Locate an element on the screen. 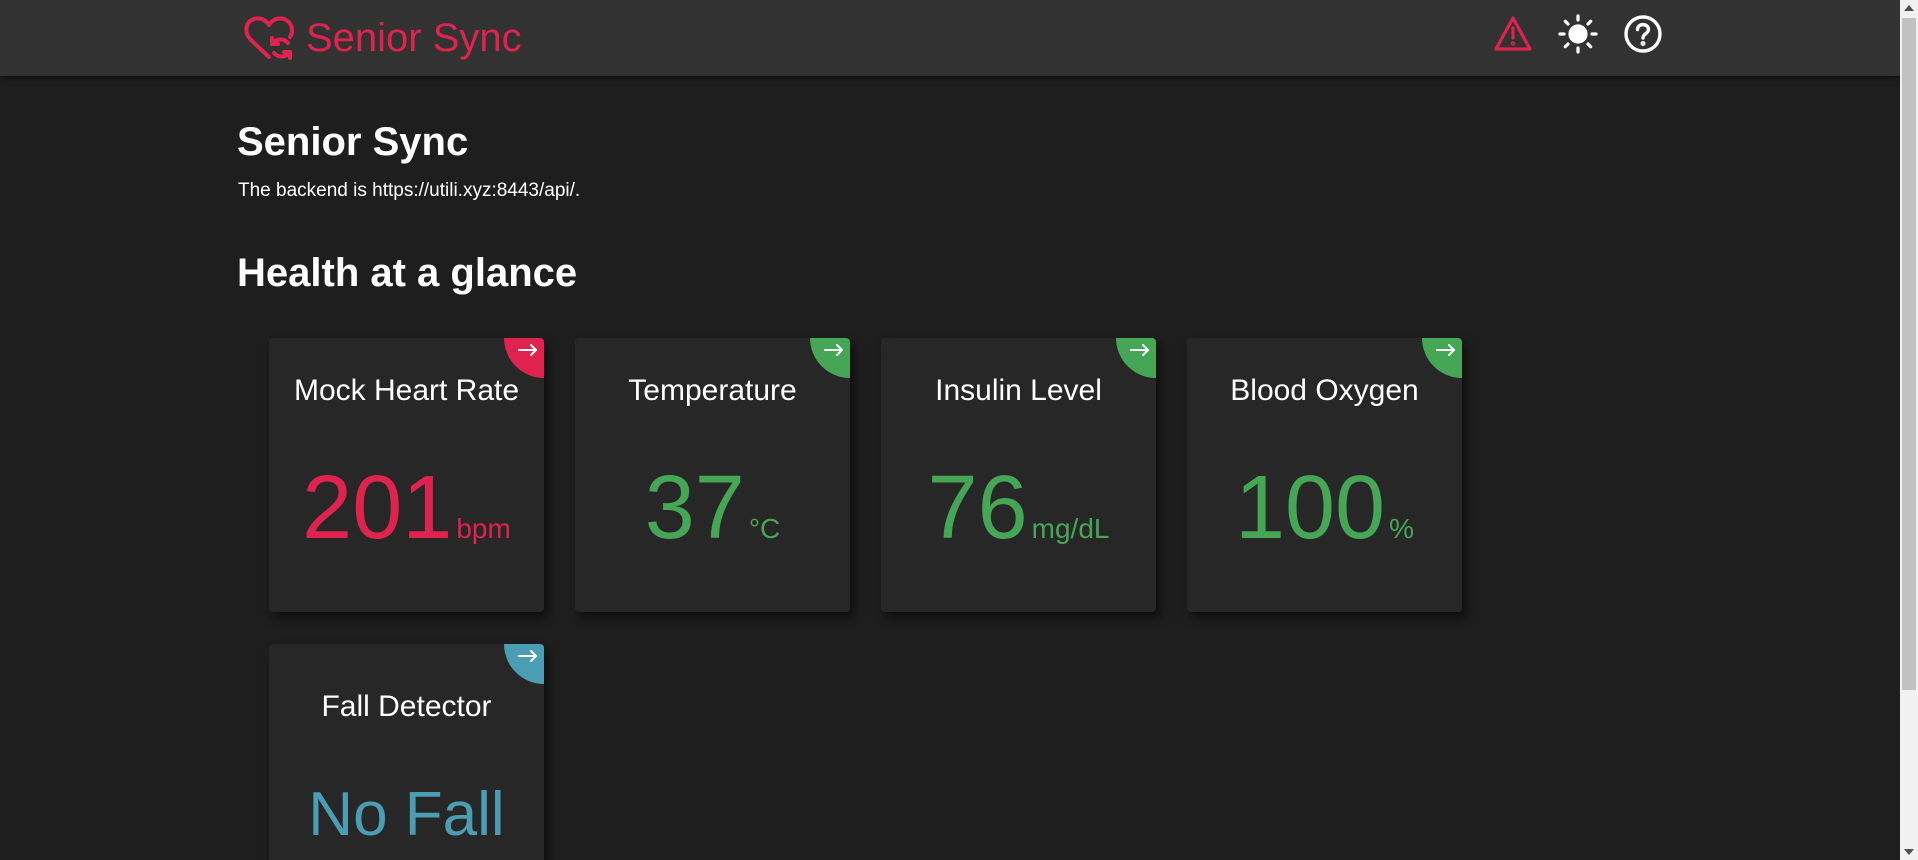  card-unit: % is located at coordinates (1402, 528).